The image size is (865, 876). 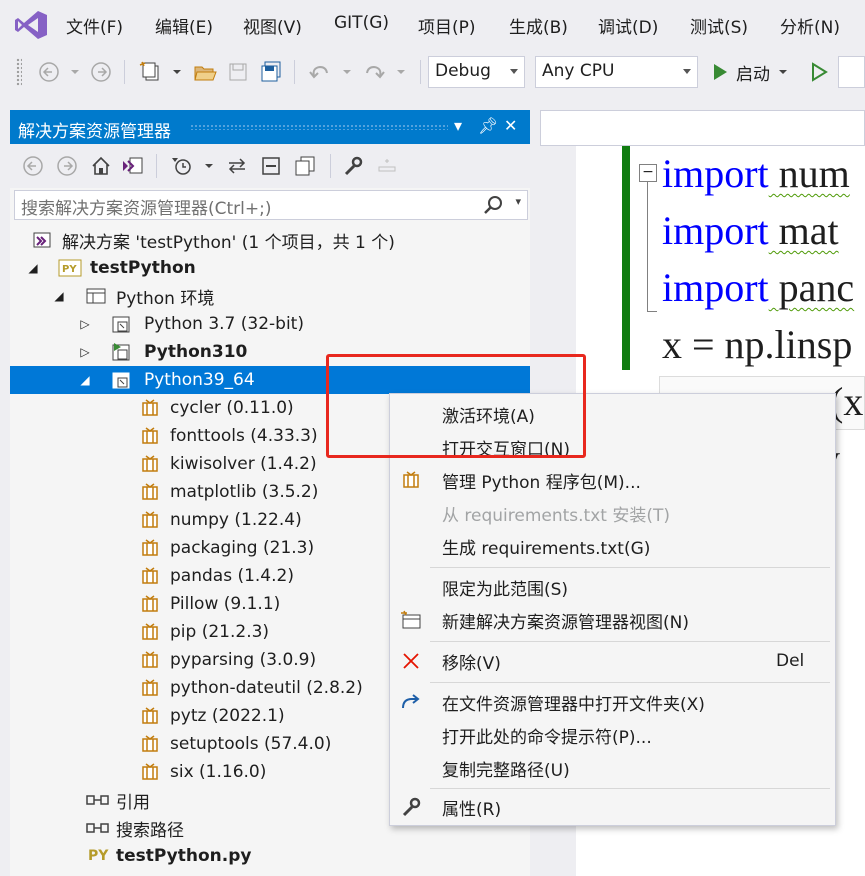 I want to click on menu-item-label: 复制完整路径(U), so click(x=506, y=770).